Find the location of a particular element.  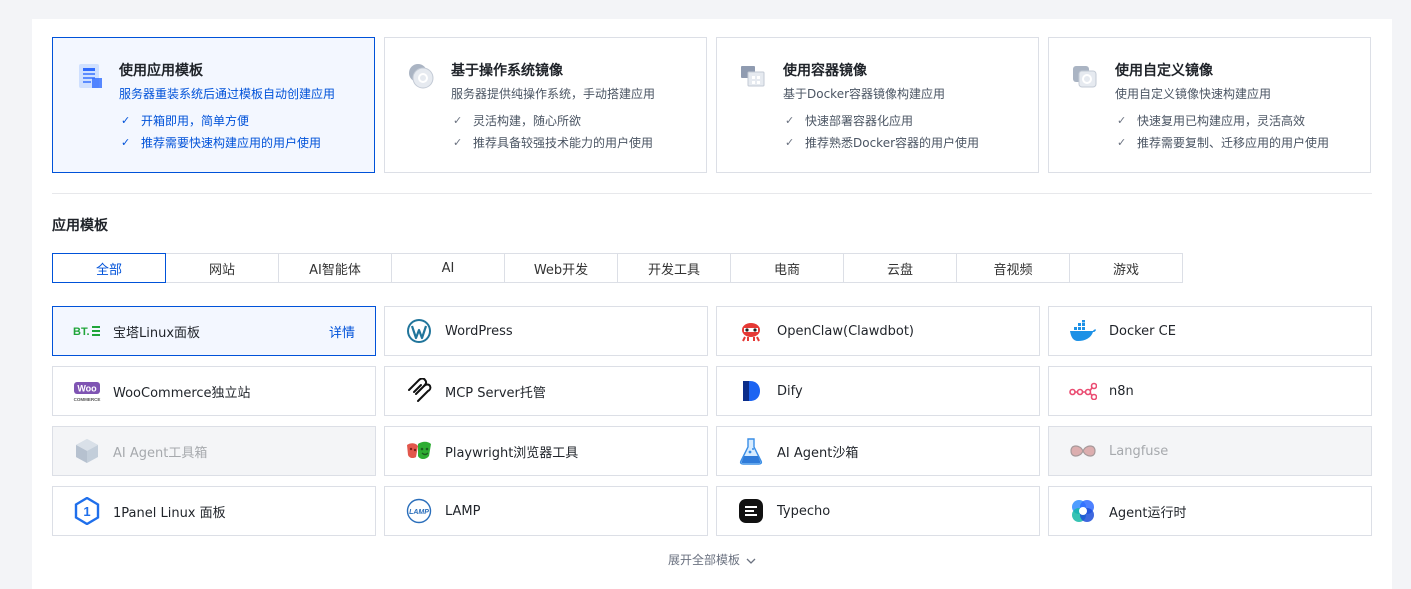

wordpress-icon is located at coordinates (419, 331).